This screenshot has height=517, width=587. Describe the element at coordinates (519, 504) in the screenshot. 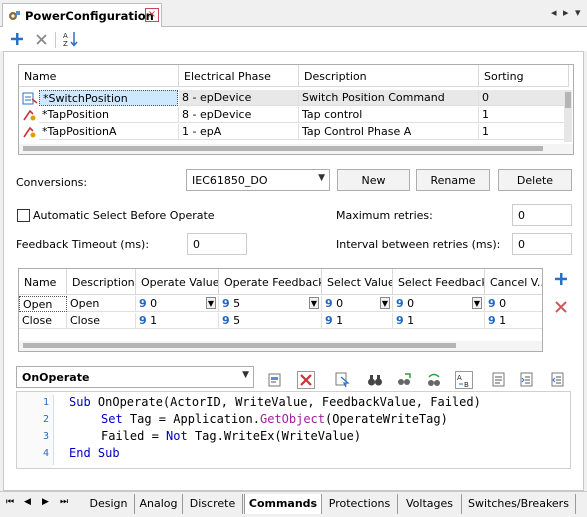

I see `tab-switches-breakers: Switches/Breakers` at that location.